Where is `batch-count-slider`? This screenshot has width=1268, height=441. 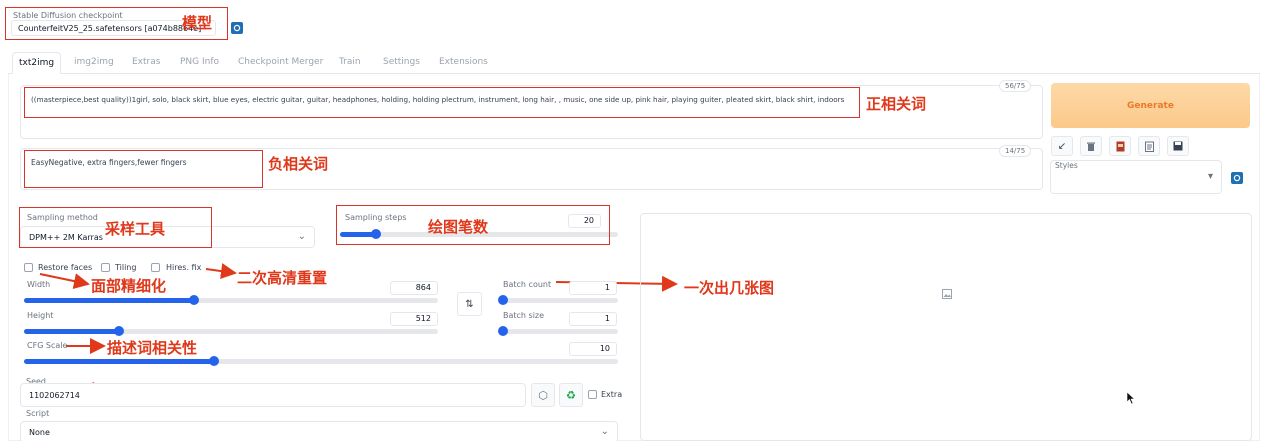
batch-count-slider is located at coordinates (558, 300).